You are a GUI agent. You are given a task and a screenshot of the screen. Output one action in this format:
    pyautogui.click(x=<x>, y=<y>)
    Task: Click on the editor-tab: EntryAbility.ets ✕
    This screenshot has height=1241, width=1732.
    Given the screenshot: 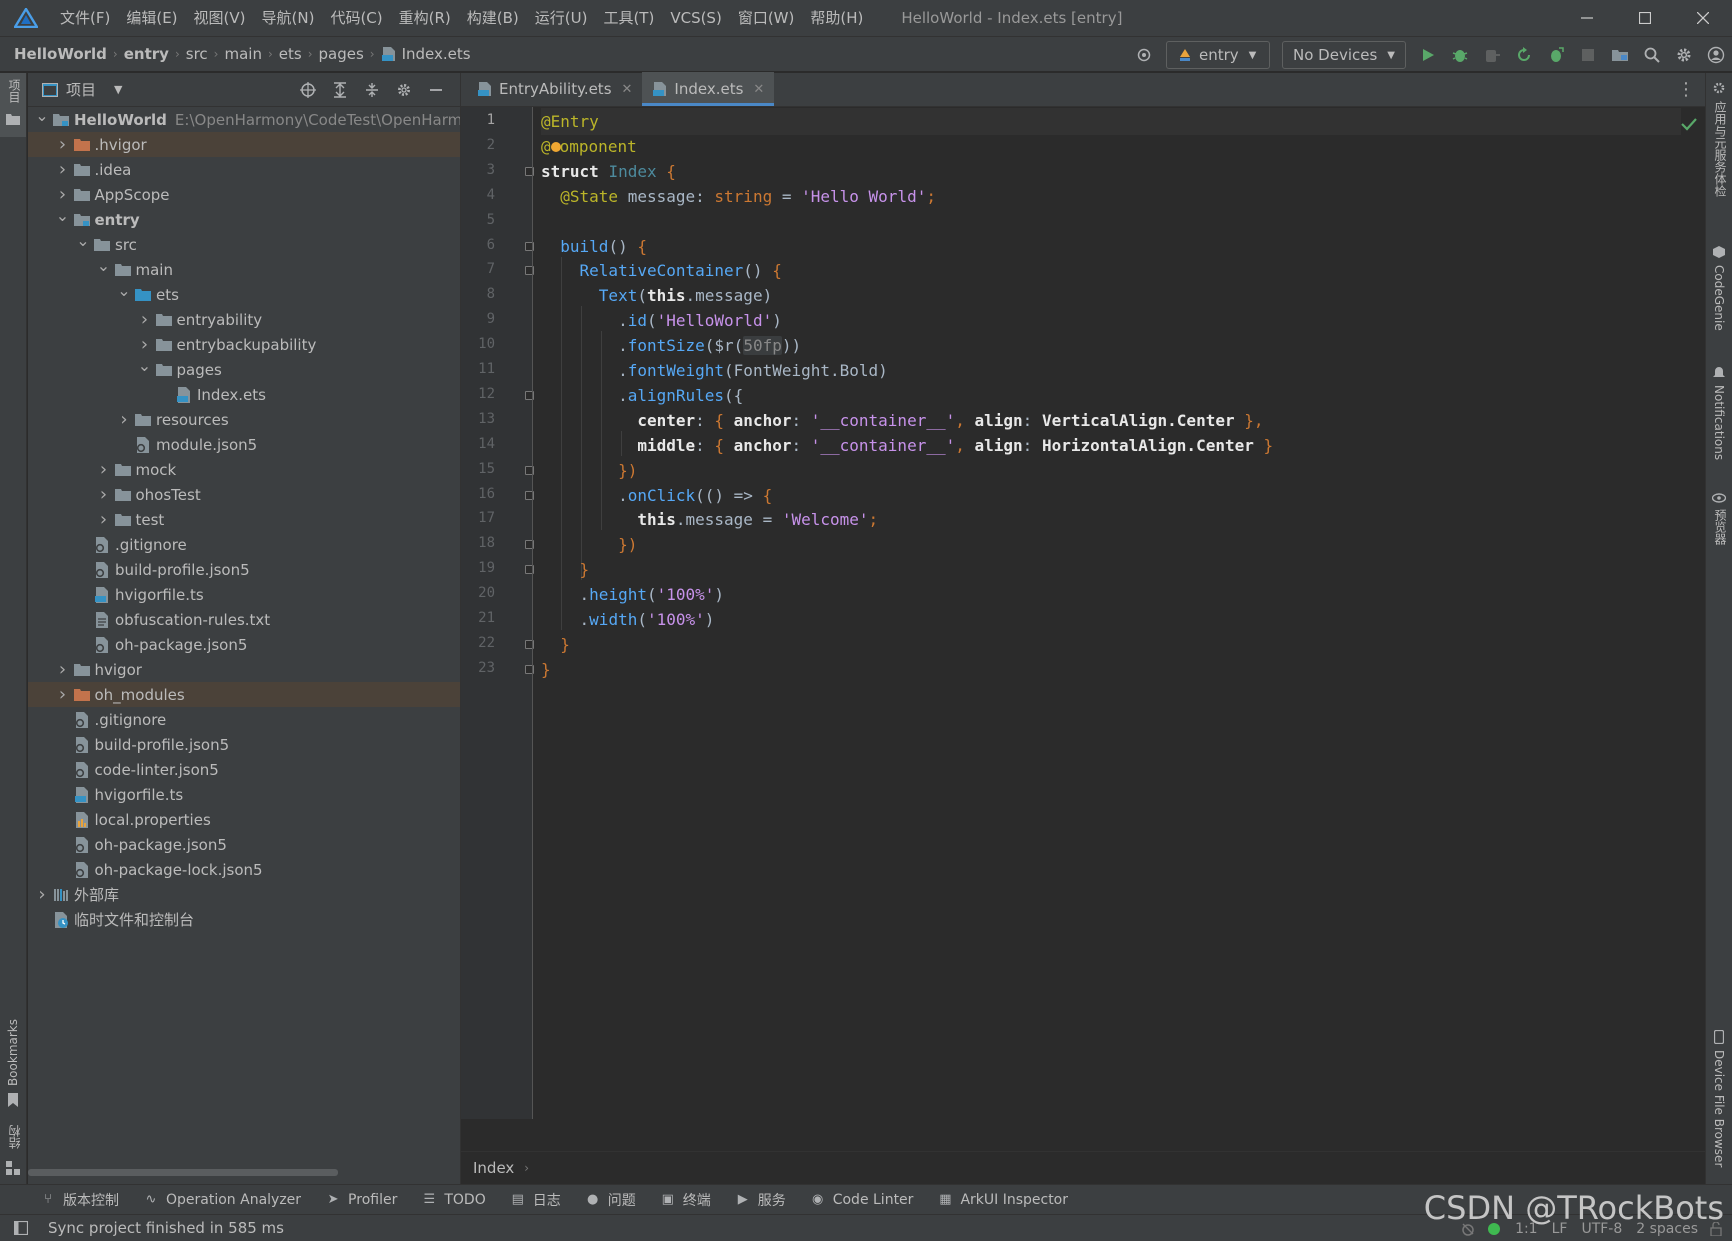 What is the action you would take?
    pyautogui.click(x=554, y=89)
    